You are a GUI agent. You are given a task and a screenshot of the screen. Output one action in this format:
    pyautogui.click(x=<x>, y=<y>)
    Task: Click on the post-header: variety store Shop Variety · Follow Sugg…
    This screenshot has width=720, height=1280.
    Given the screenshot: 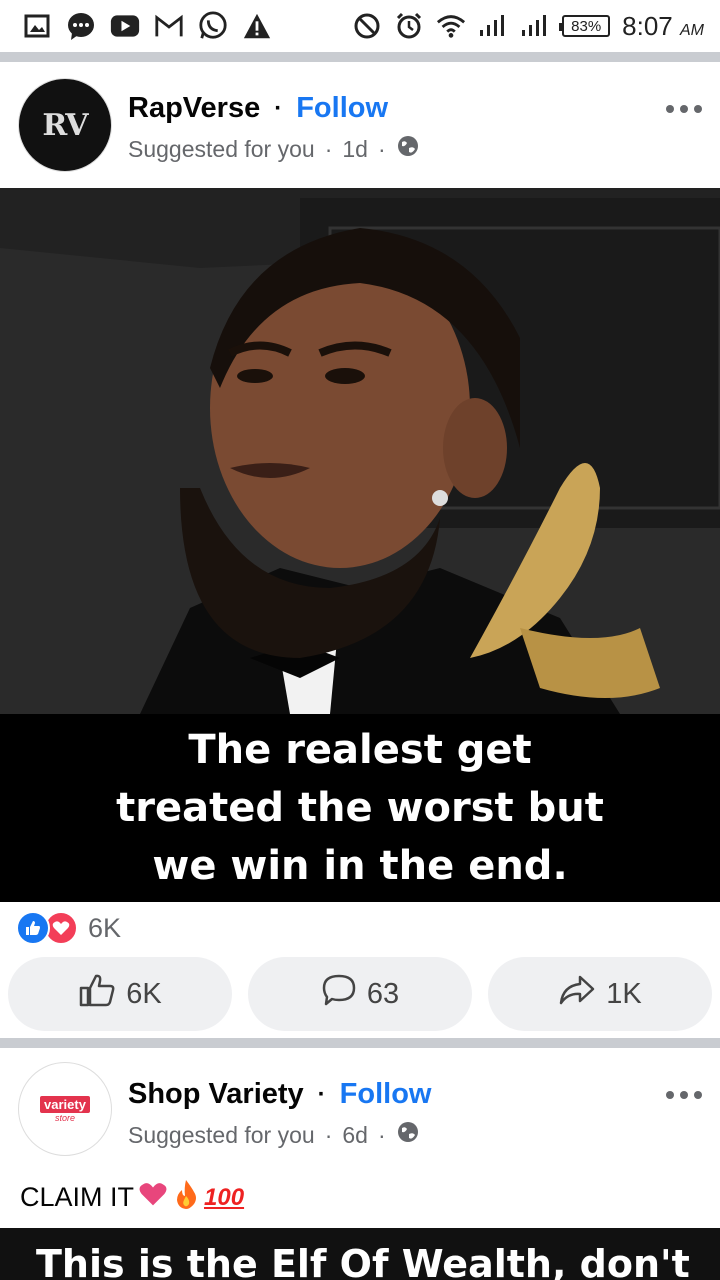 What is the action you would take?
    pyautogui.click(x=360, y=1108)
    